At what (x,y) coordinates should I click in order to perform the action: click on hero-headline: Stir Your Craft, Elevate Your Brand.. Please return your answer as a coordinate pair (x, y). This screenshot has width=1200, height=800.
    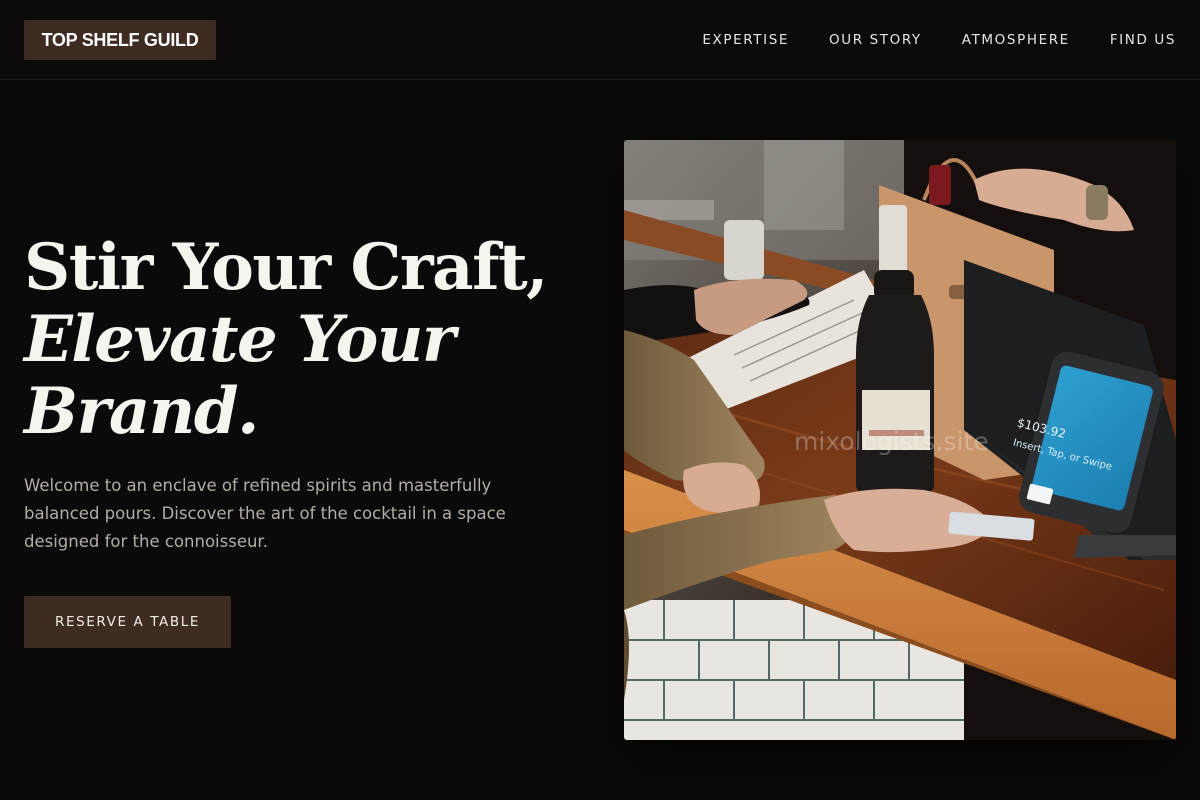
    Looking at the image, I should click on (304, 340).